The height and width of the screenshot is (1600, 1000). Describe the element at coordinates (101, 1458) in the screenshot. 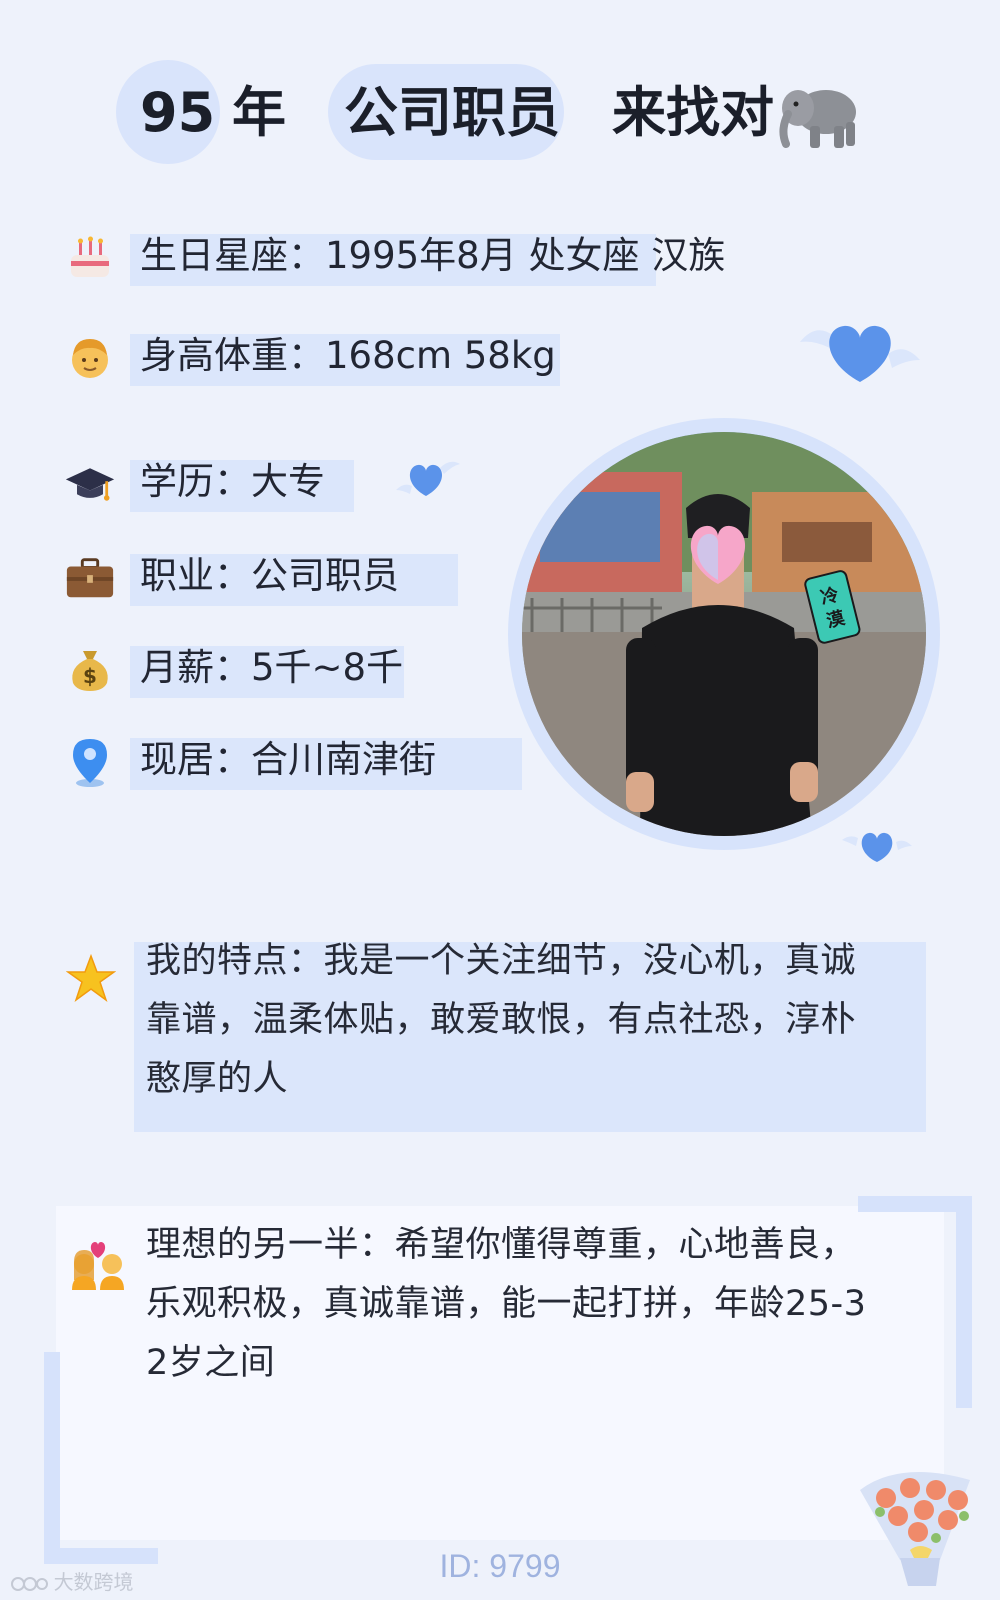

I see `card-corner-bottom-left` at that location.